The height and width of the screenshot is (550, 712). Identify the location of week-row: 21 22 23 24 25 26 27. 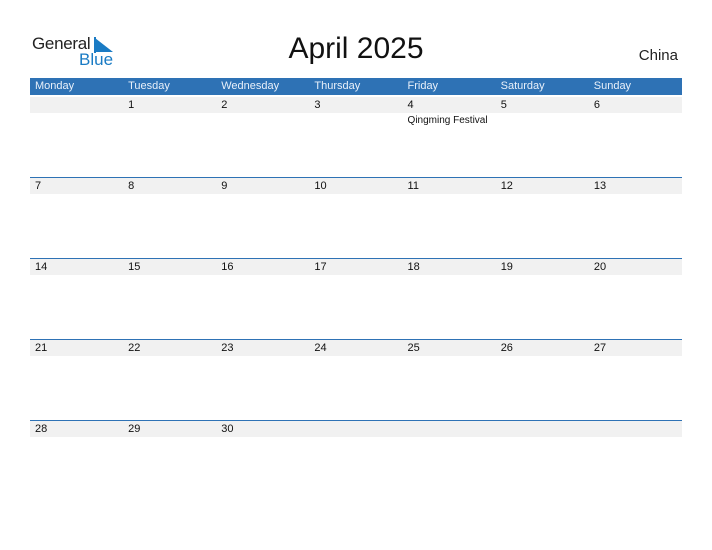
(356, 380).